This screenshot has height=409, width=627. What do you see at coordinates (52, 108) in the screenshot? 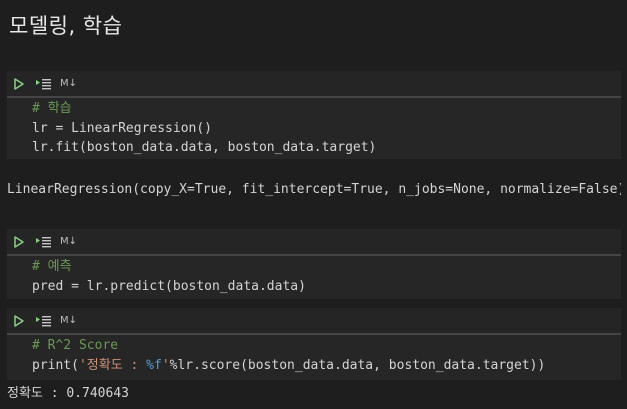
I see `code-comment: # 학습` at bounding box center [52, 108].